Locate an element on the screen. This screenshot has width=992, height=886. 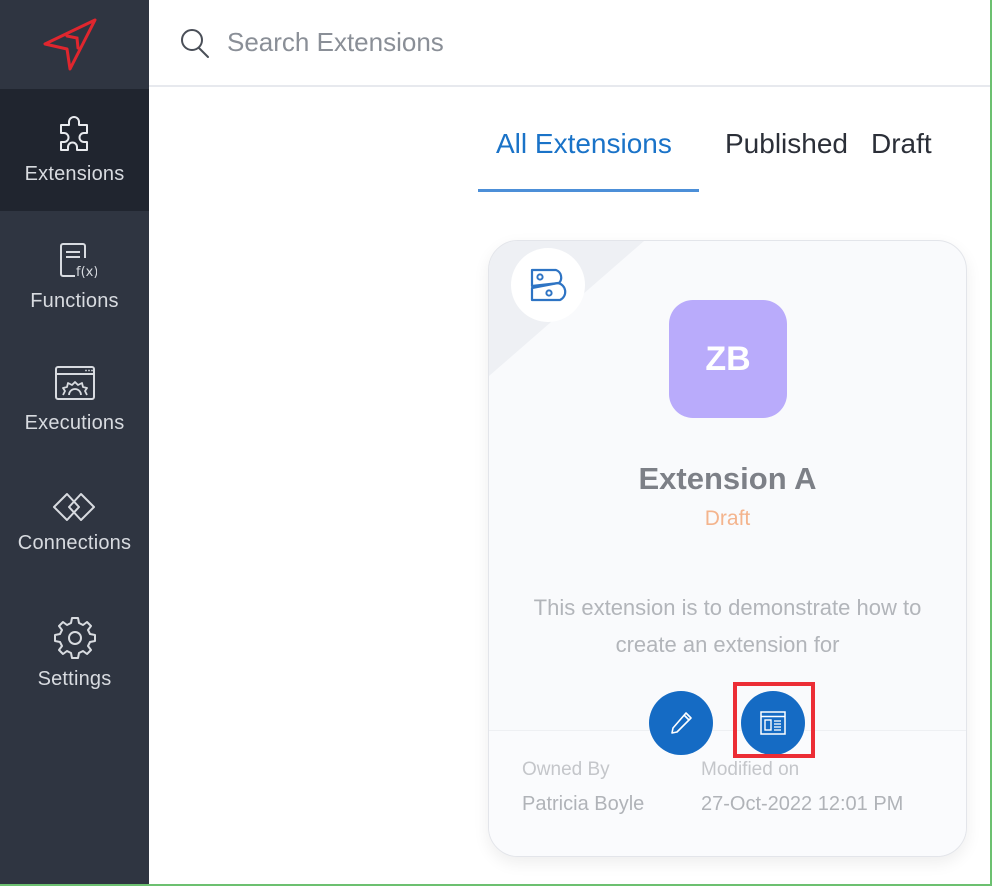
status-badge: Draft is located at coordinates (727, 518).